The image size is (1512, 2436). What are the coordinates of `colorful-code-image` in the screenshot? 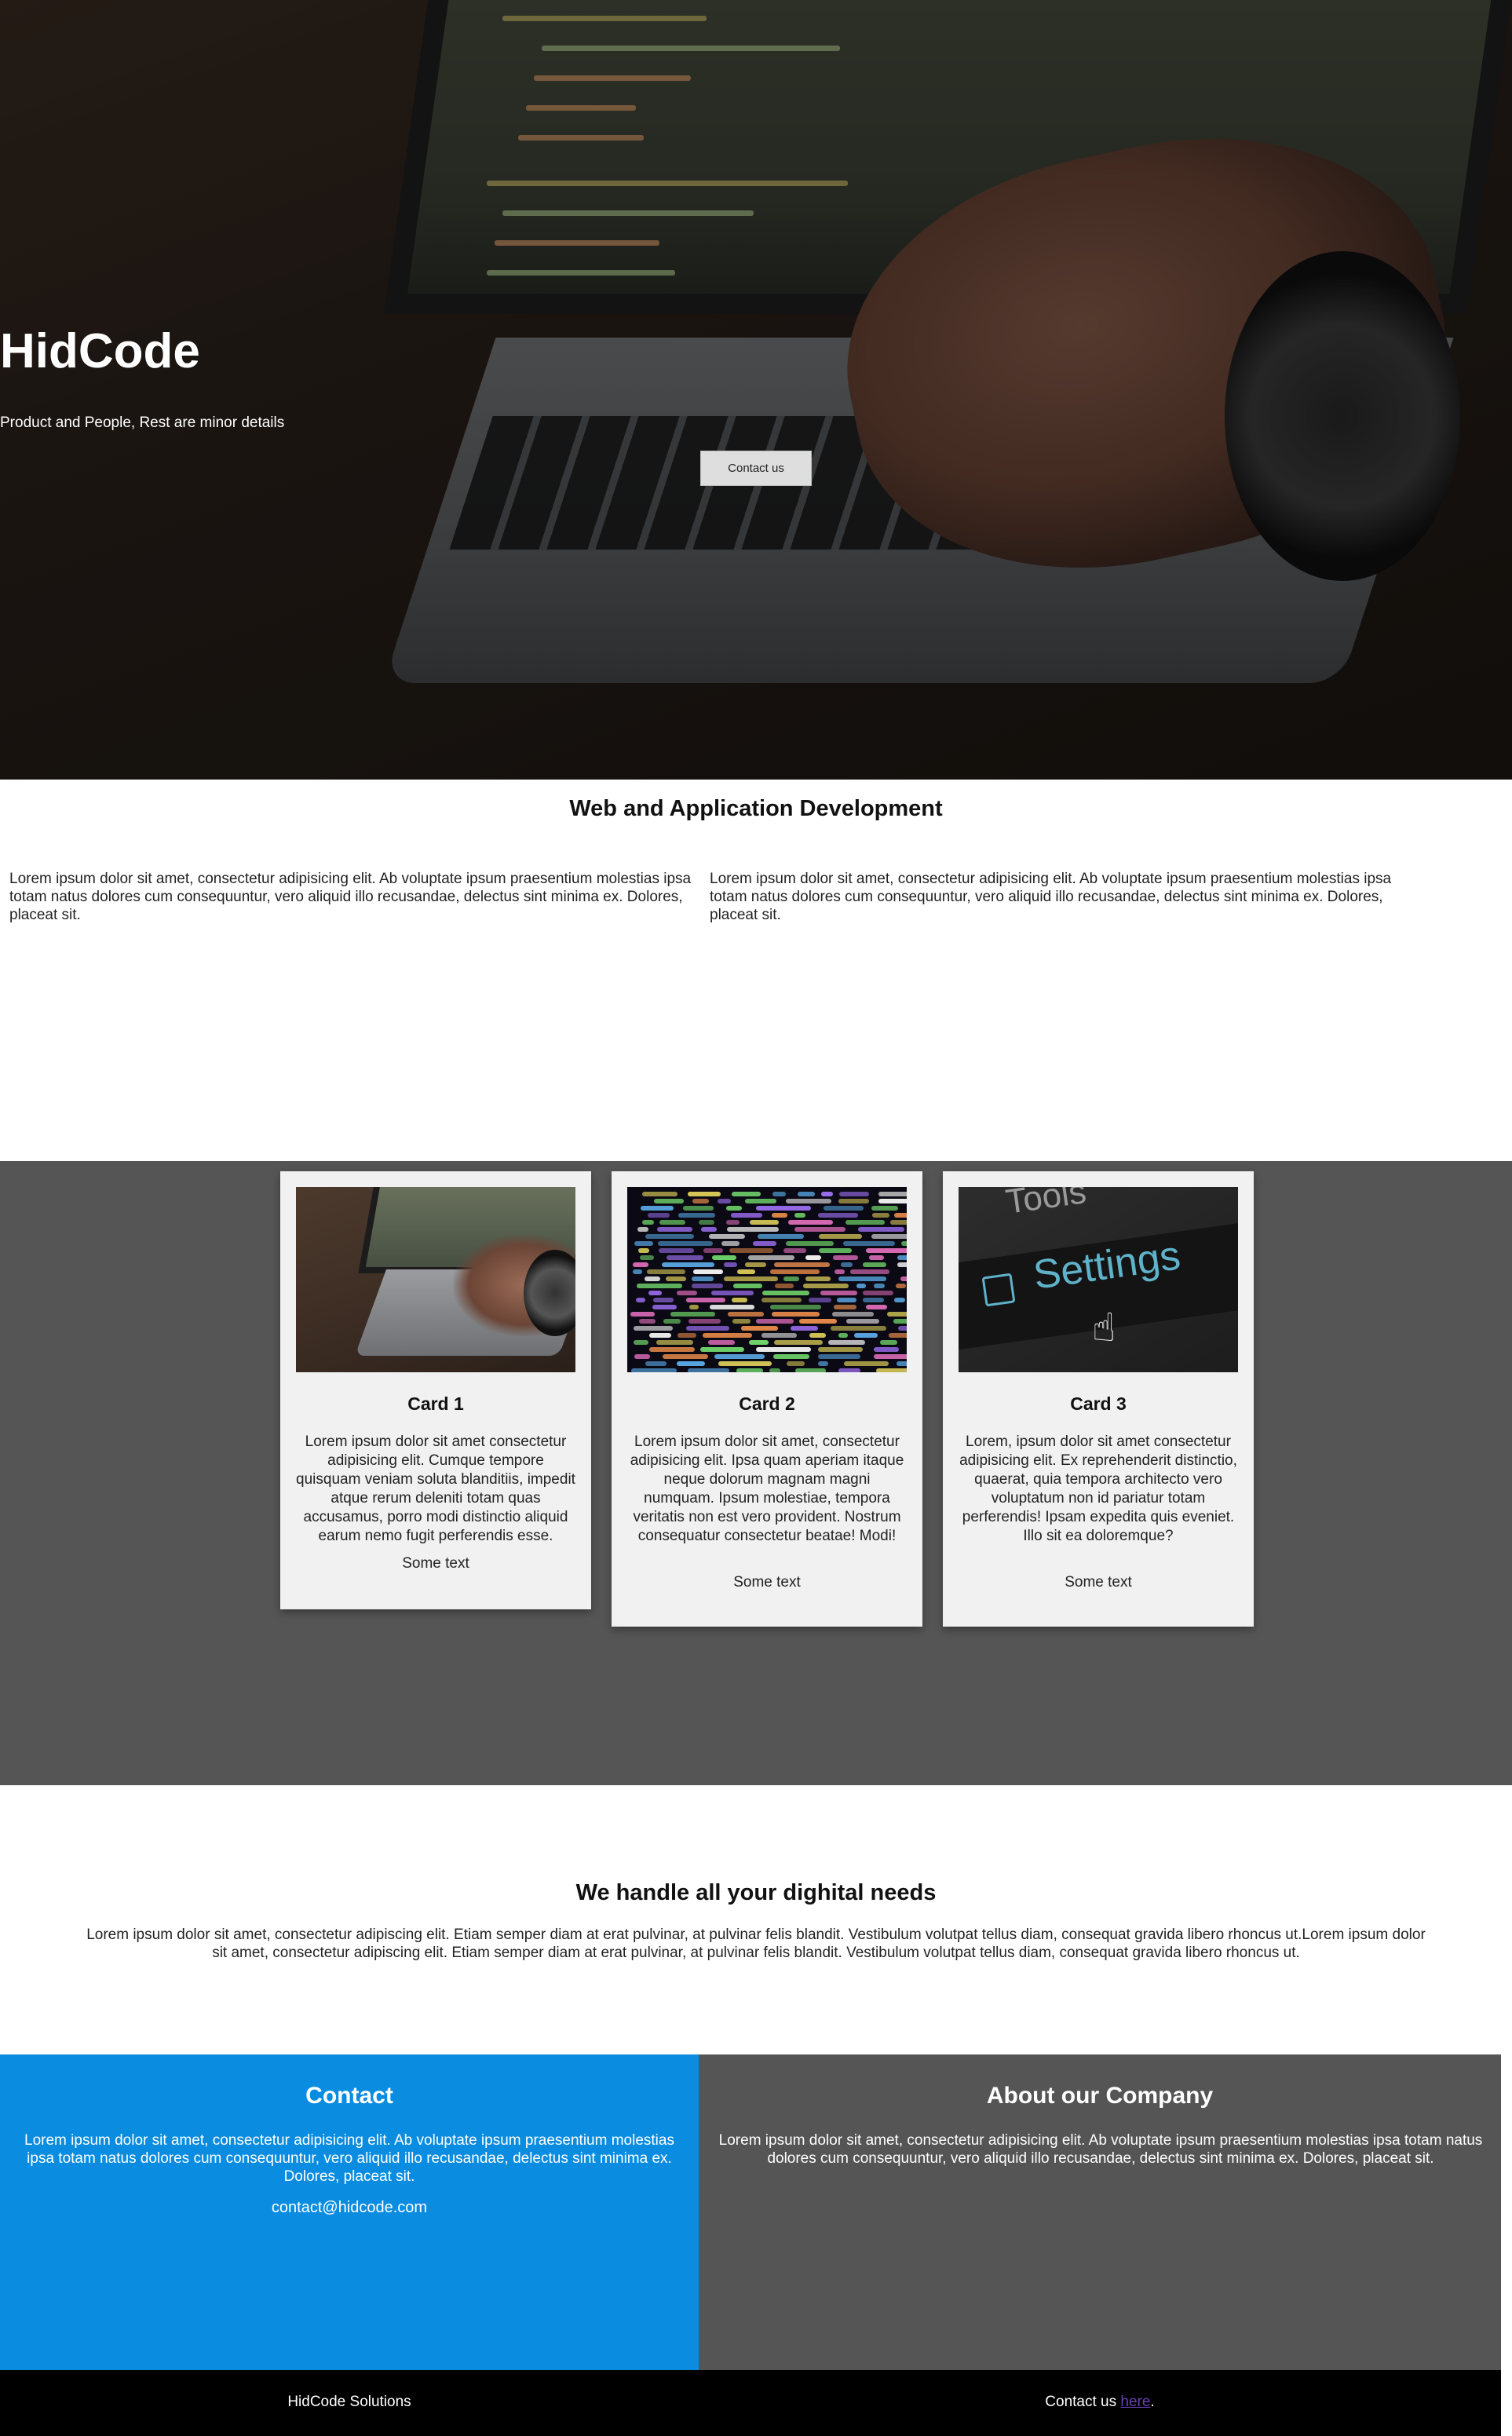 It's located at (767, 1279).